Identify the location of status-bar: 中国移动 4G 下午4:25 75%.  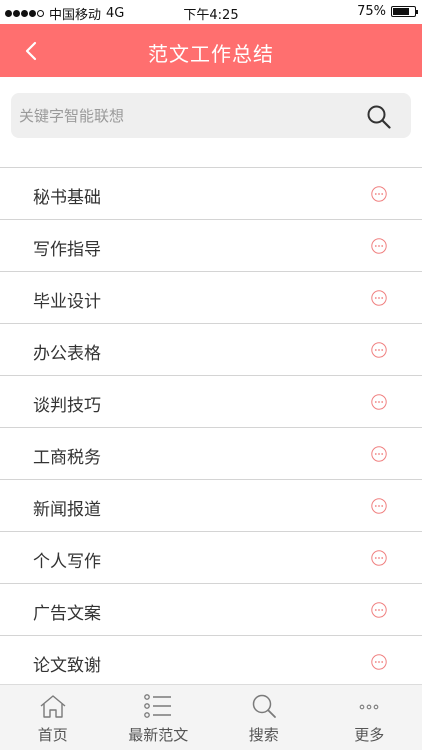
(211, 12).